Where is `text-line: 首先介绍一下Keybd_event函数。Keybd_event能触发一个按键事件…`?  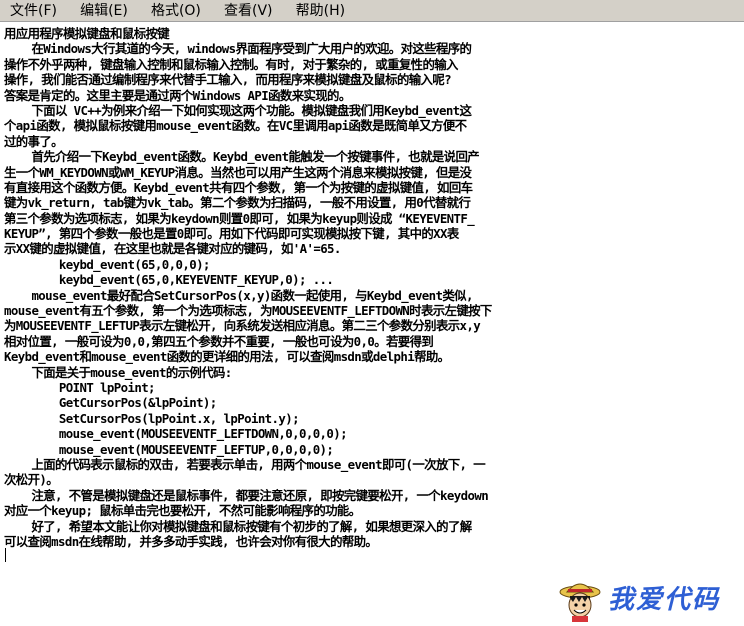 text-line: 首先介绍一下Keybd_event函数。Keybd_event能触发一个按键事件… is located at coordinates (242, 157).